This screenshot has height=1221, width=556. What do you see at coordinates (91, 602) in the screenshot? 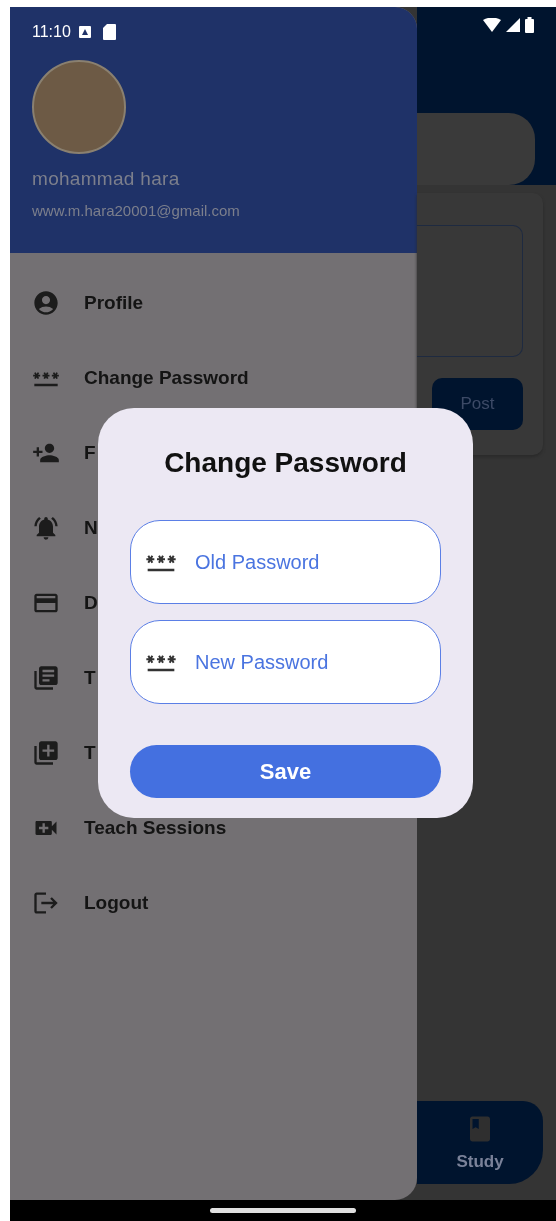
I see `menu-item-label: D` at bounding box center [91, 602].